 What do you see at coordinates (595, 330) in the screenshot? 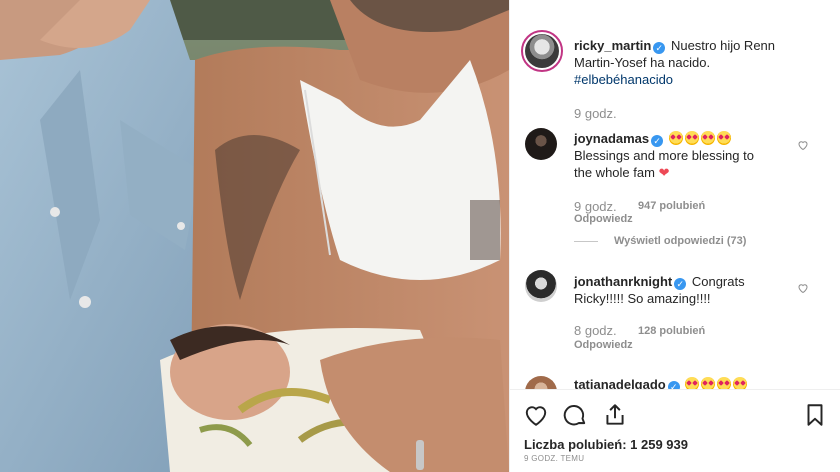
I see `comment-time: 8 godz.` at bounding box center [595, 330].